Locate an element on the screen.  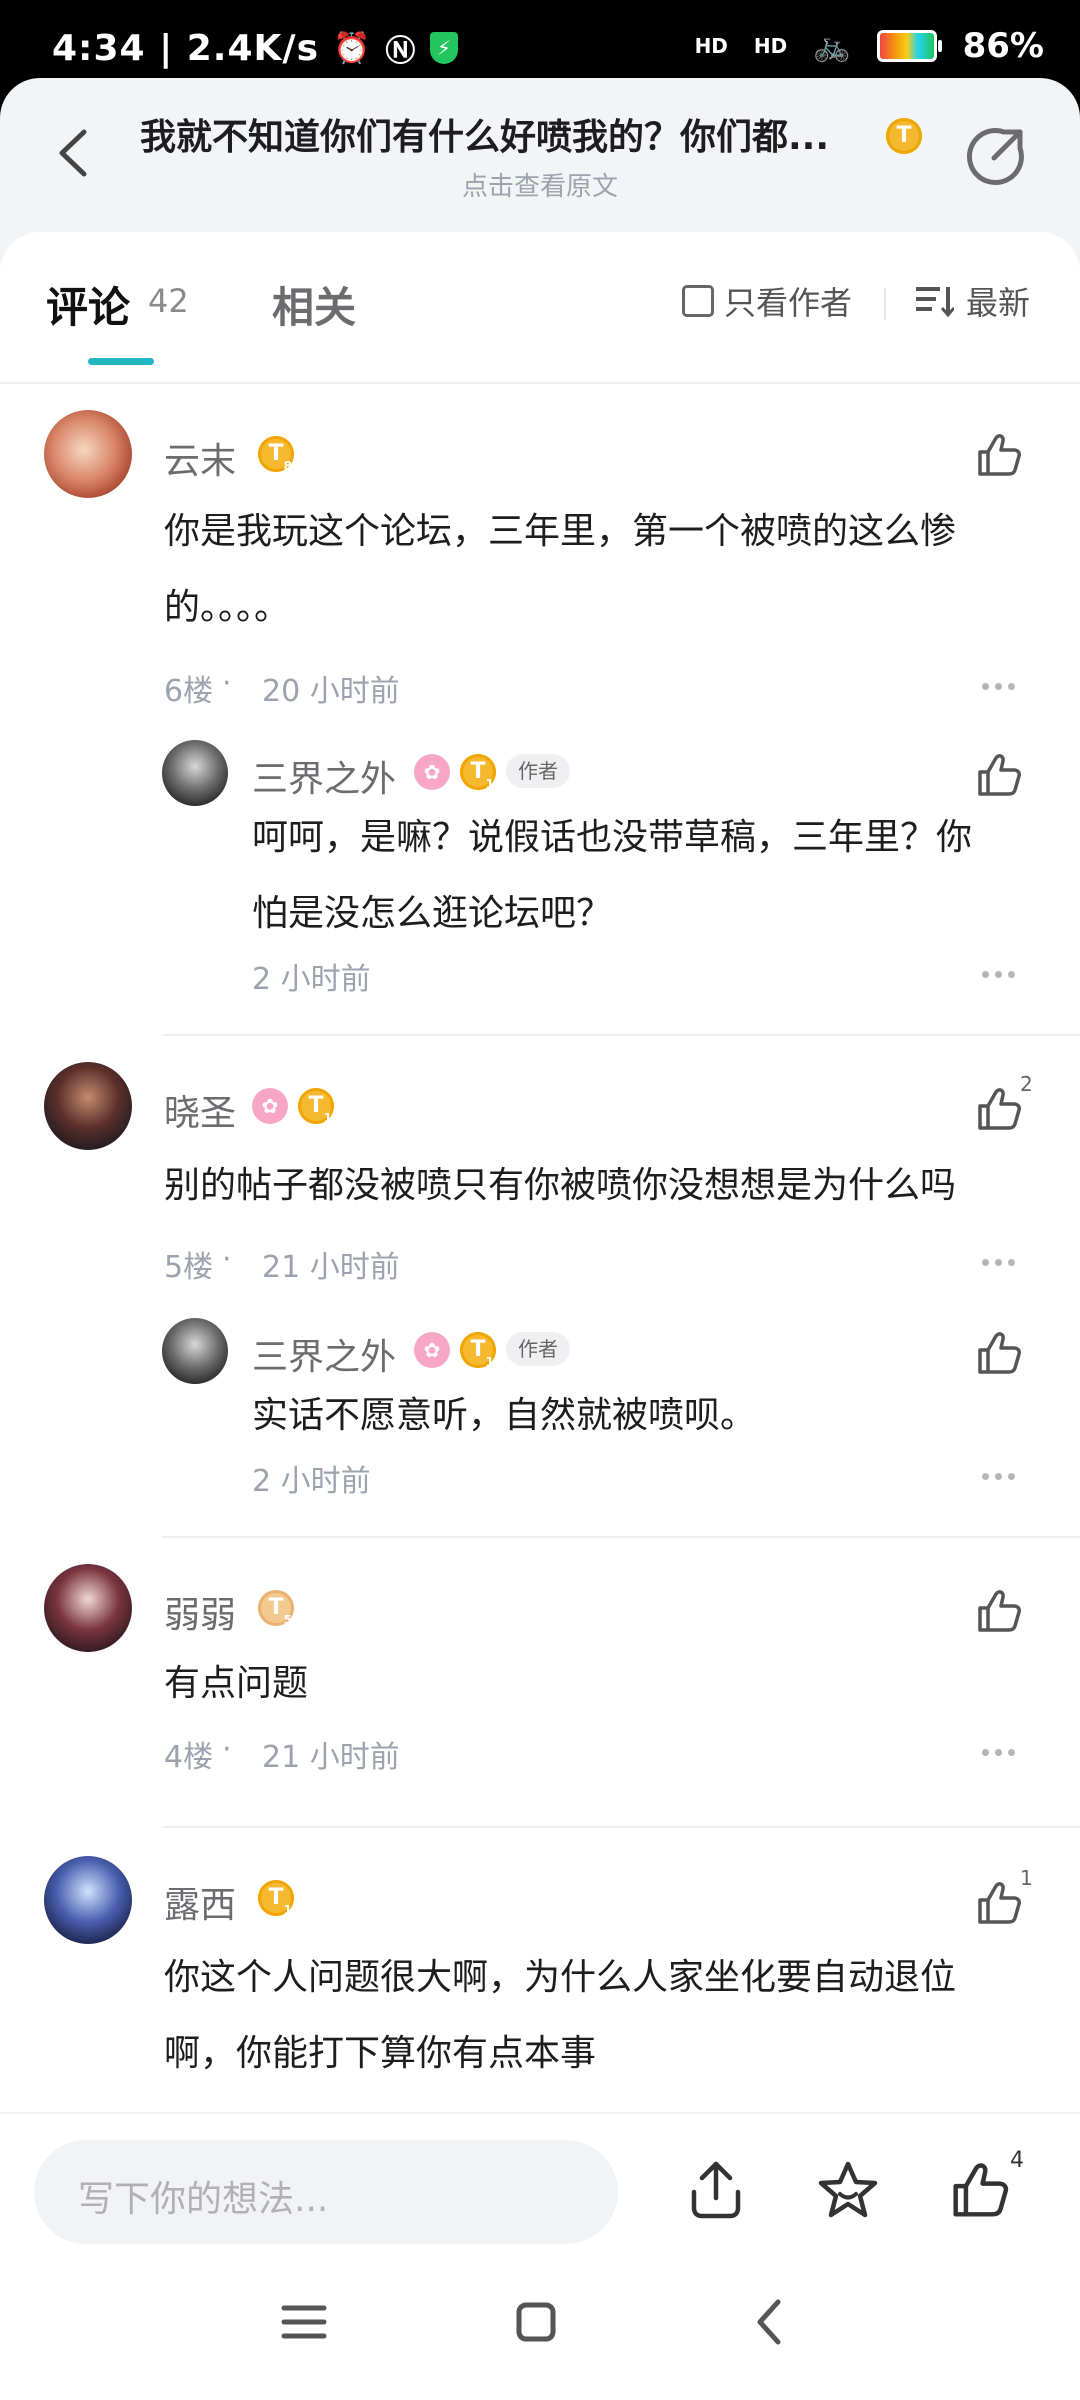
tab-active-indicator is located at coordinates (121, 361).